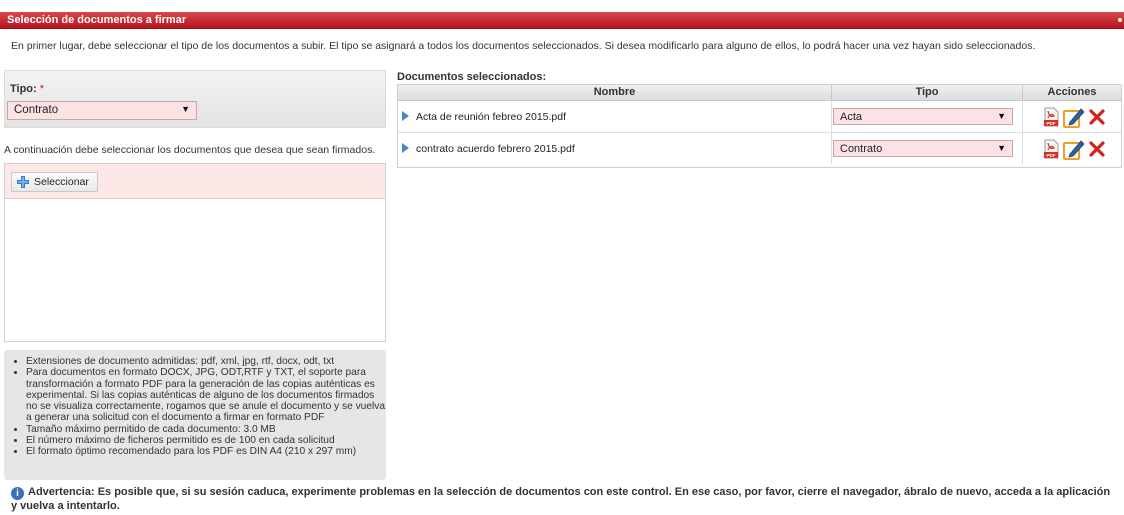 The image size is (1124, 515). Describe the element at coordinates (195, 252) in the screenshot. I see `upload-area: Seleccionar` at that location.